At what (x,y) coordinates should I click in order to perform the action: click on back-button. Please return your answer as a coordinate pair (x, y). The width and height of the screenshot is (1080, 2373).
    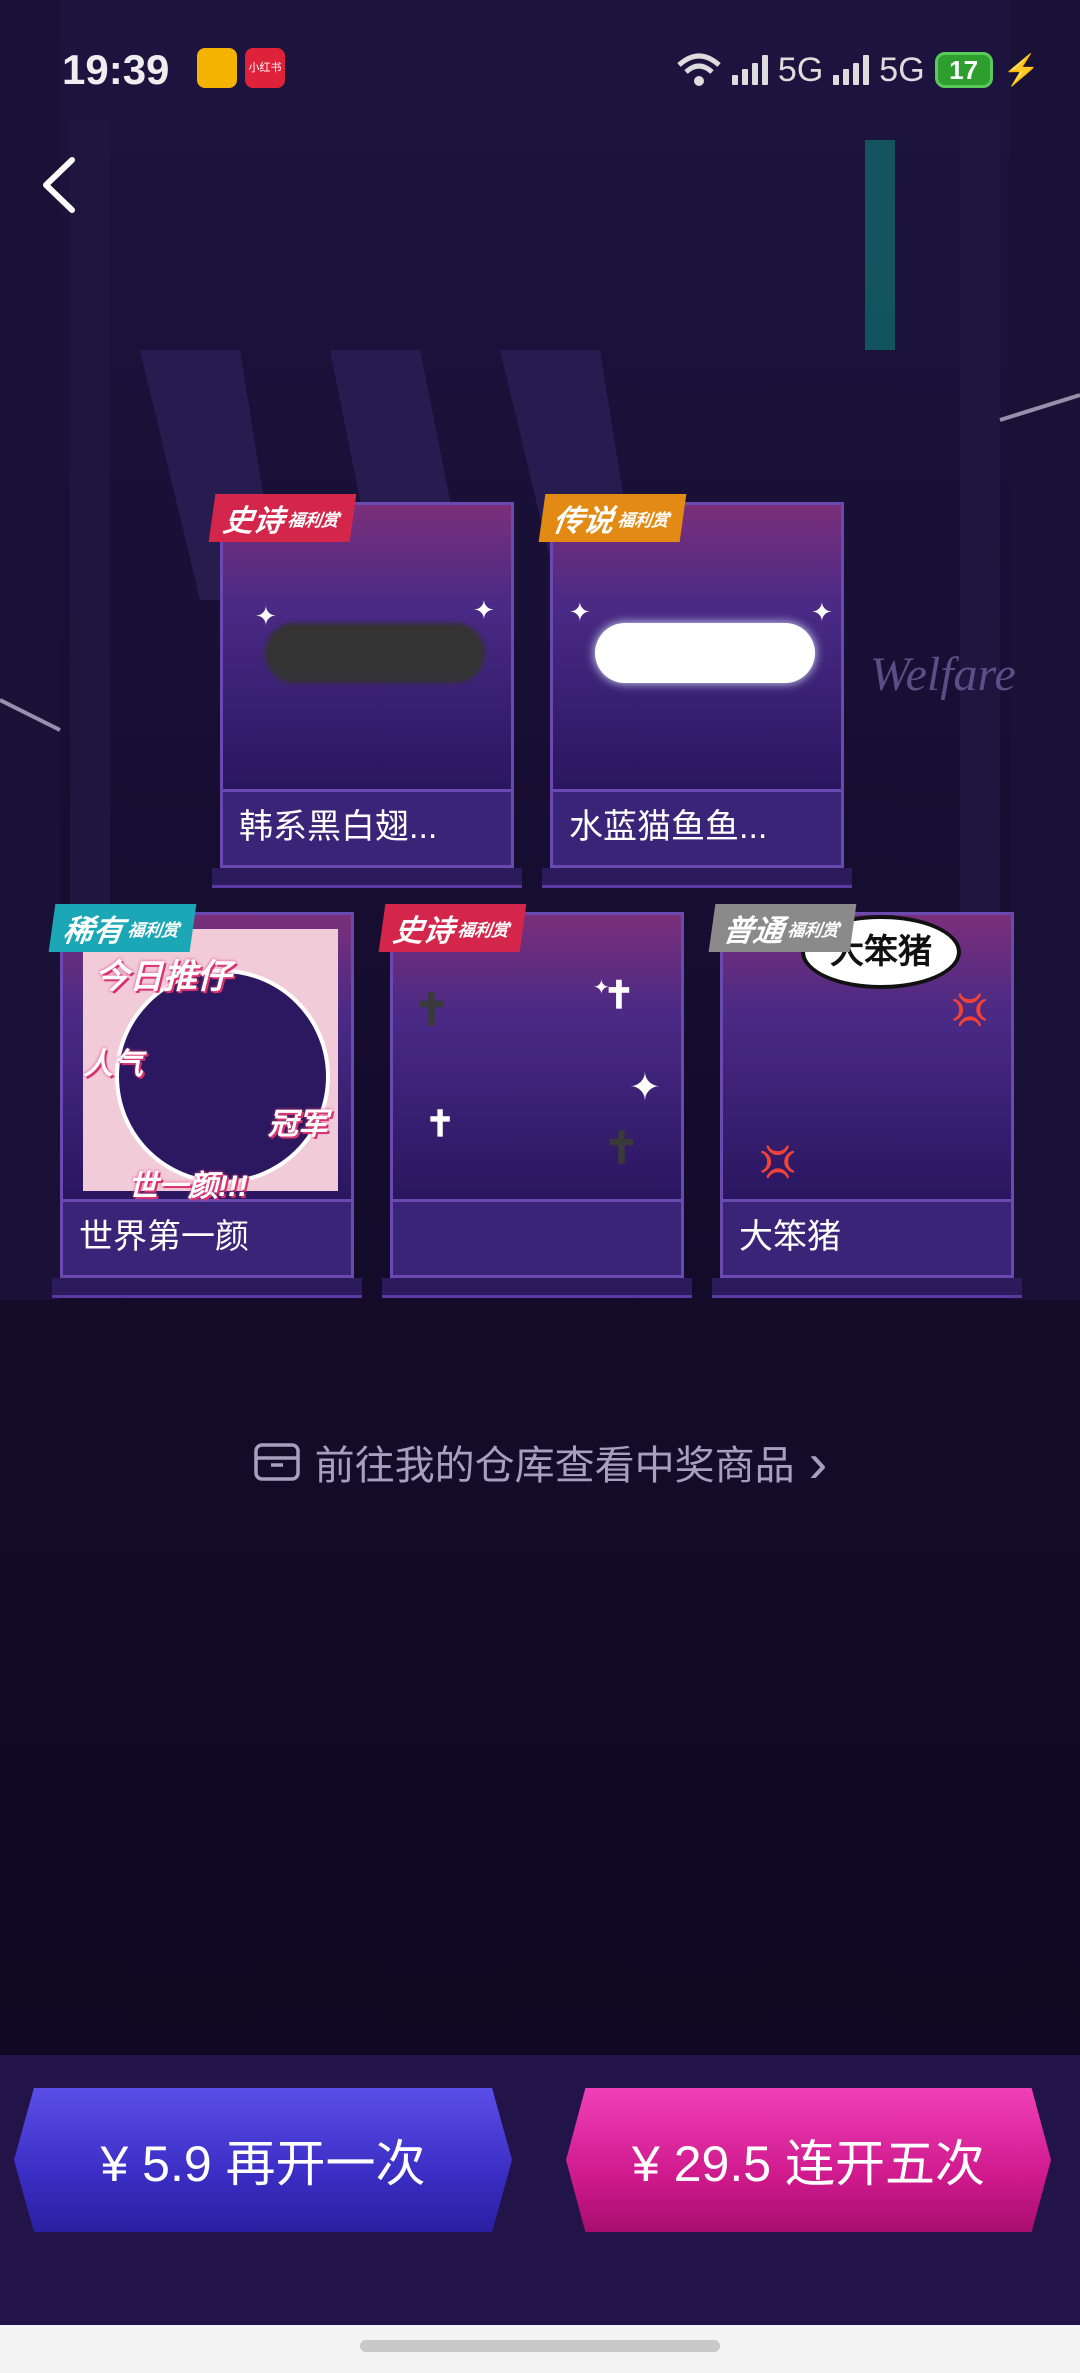
    Looking at the image, I should click on (58, 185).